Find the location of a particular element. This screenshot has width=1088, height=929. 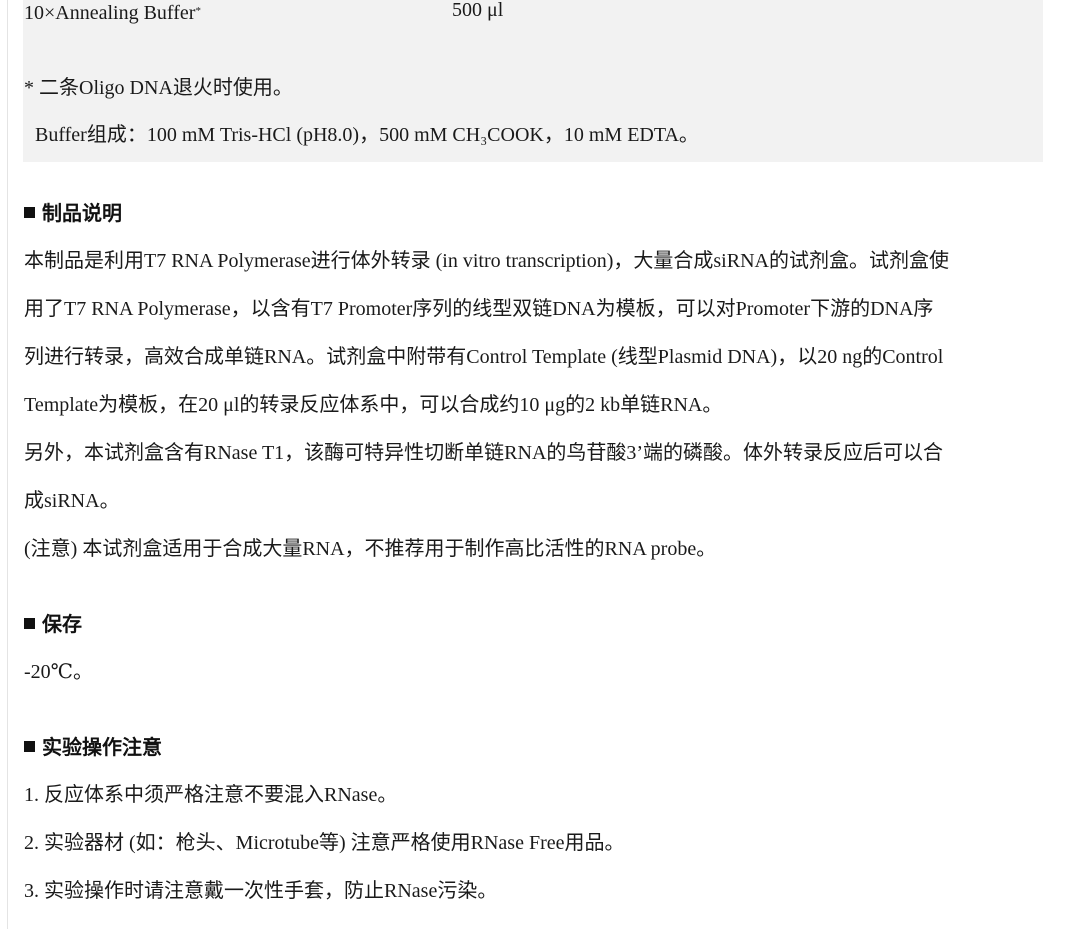

paragraph-line: 成siRNA。 is located at coordinates (72, 501).